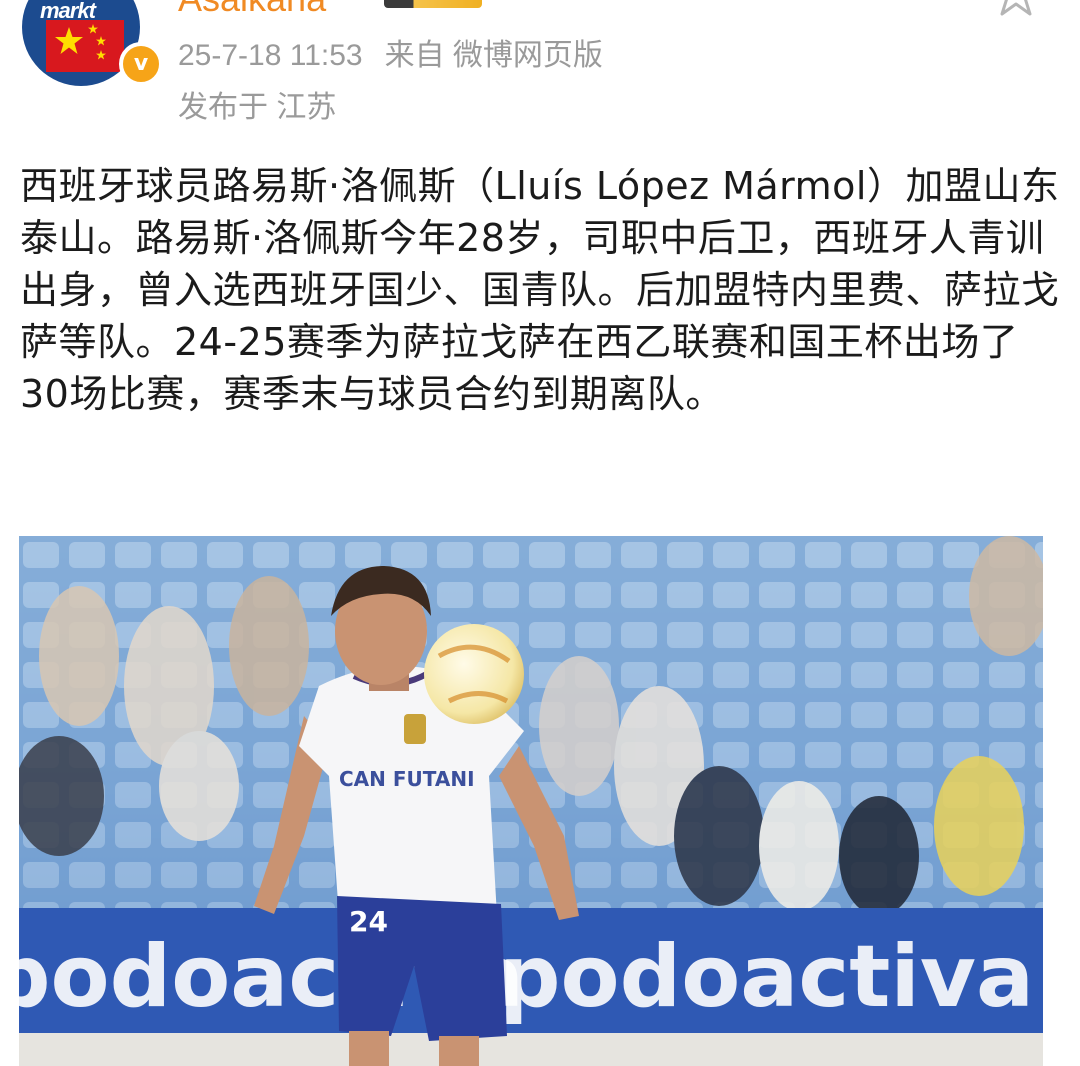 This screenshot has width=1080, height=1066. Describe the element at coordinates (1016, 12) in the screenshot. I see `star-outline-icon` at that location.